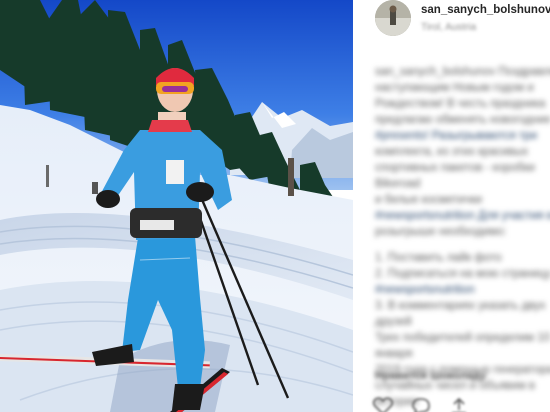 The width and height of the screenshot is (550, 412). I want to click on post-header: san_sanych_bolshunov Tirol, Austria, so click(462, 22).